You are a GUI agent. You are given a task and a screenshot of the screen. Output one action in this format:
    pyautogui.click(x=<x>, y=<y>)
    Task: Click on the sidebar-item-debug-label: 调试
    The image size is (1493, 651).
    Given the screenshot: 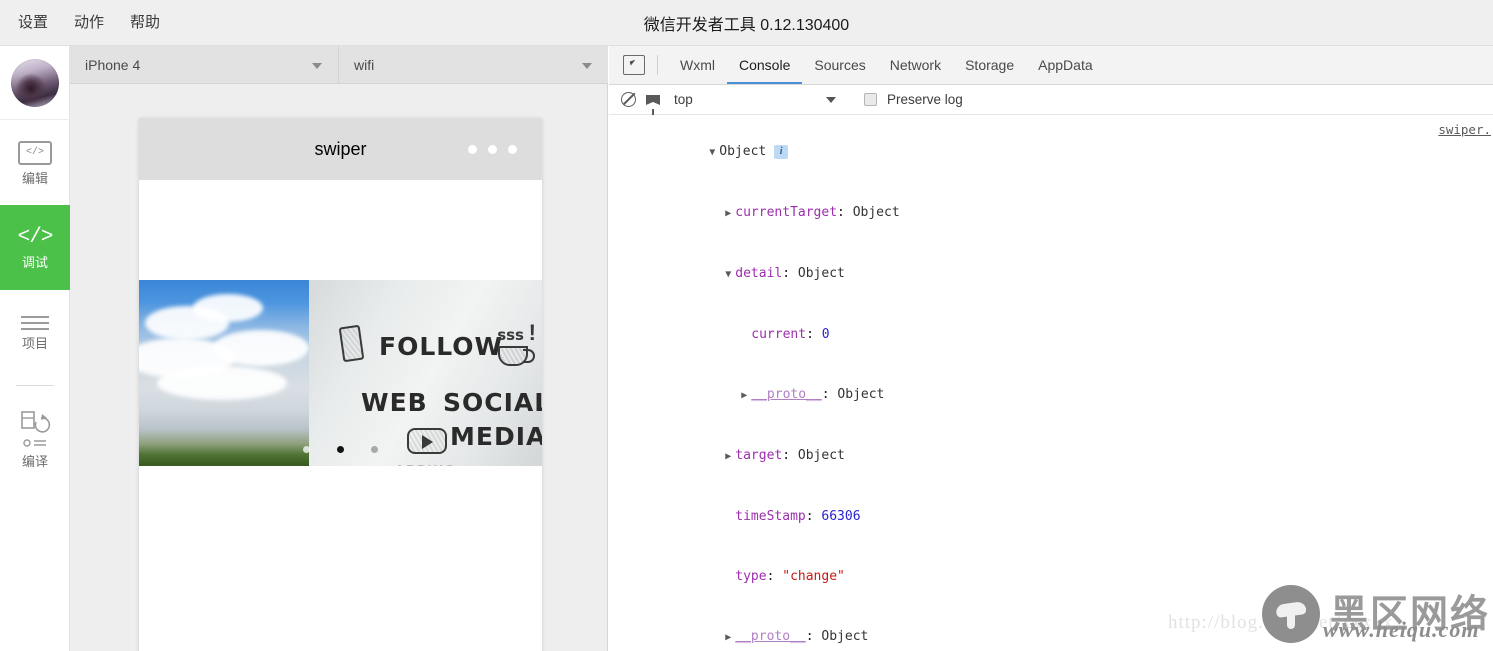 What is the action you would take?
    pyautogui.click(x=34, y=262)
    